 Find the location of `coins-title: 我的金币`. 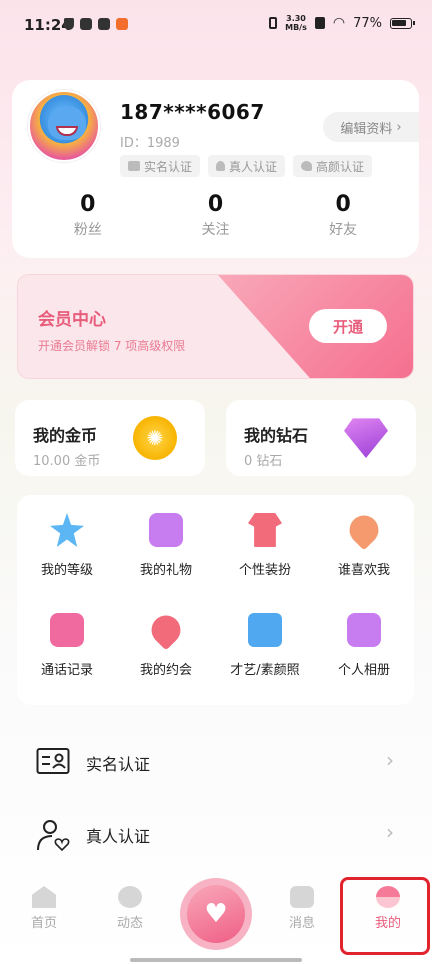

coins-title: 我的金币 is located at coordinates (65, 435).